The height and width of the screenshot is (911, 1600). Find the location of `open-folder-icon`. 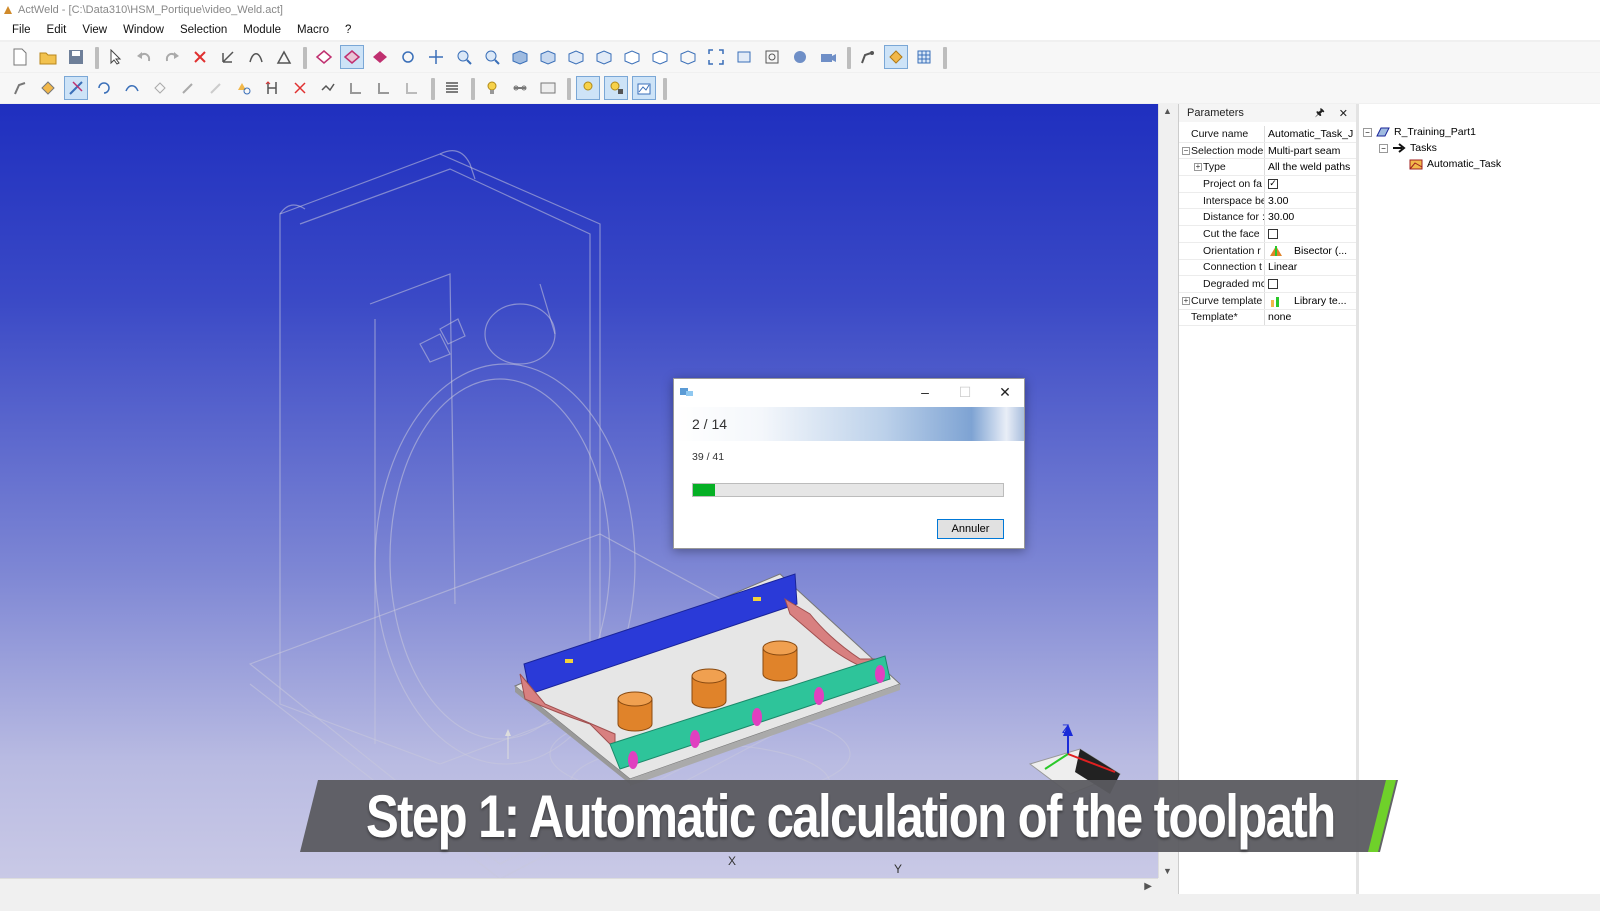

open-folder-icon is located at coordinates (48, 57).